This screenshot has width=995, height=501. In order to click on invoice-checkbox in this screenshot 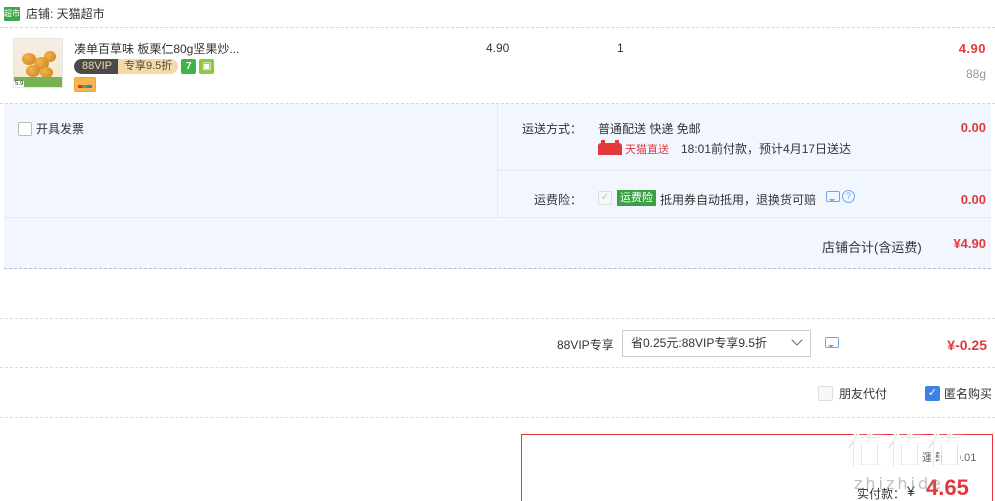, I will do `click(25, 128)`.